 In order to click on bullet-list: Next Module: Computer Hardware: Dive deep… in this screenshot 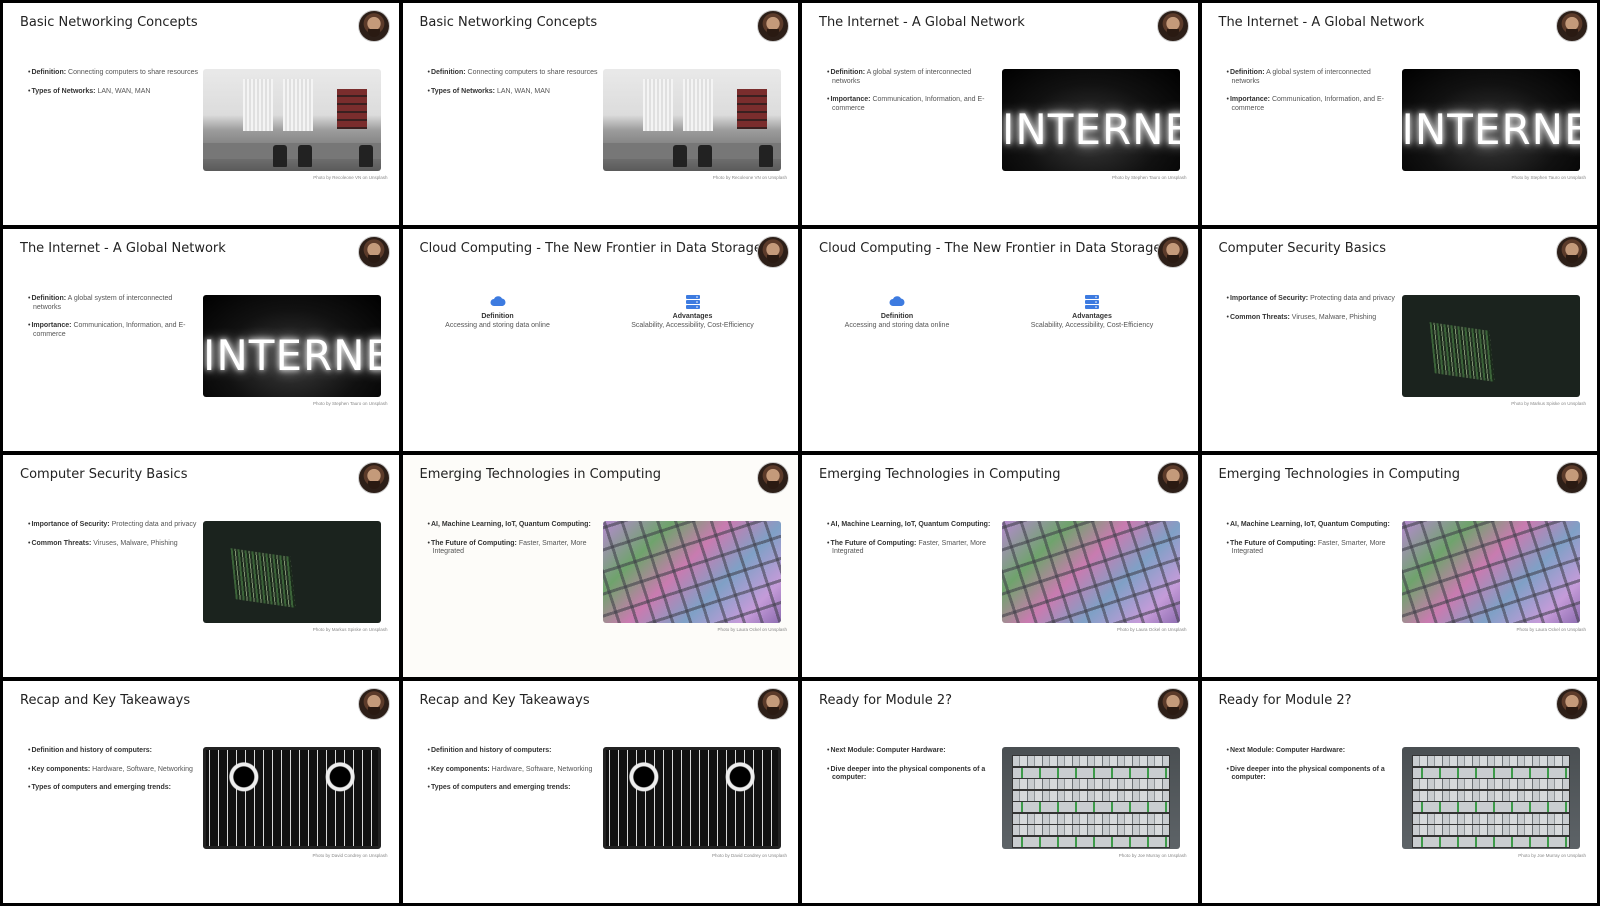, I will do `click(912, 770)`.